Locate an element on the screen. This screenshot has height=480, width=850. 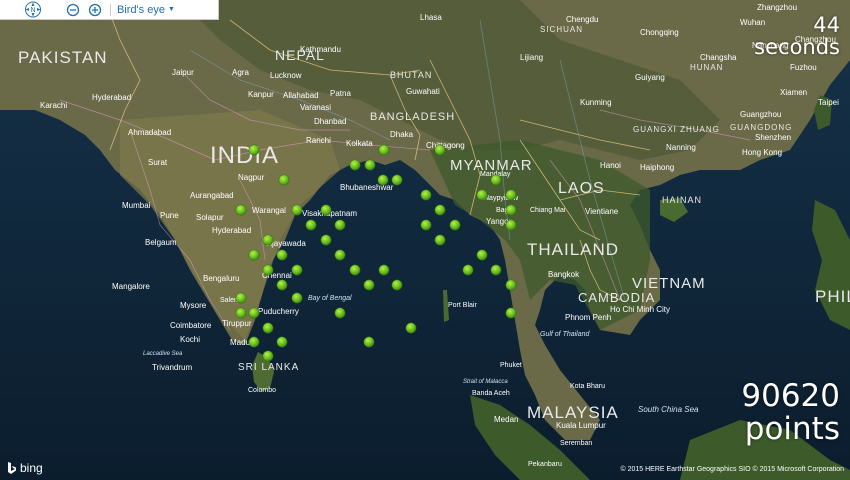
map-style-dropdown: Bird's eye ▼ is located at coordinates (146, 10).